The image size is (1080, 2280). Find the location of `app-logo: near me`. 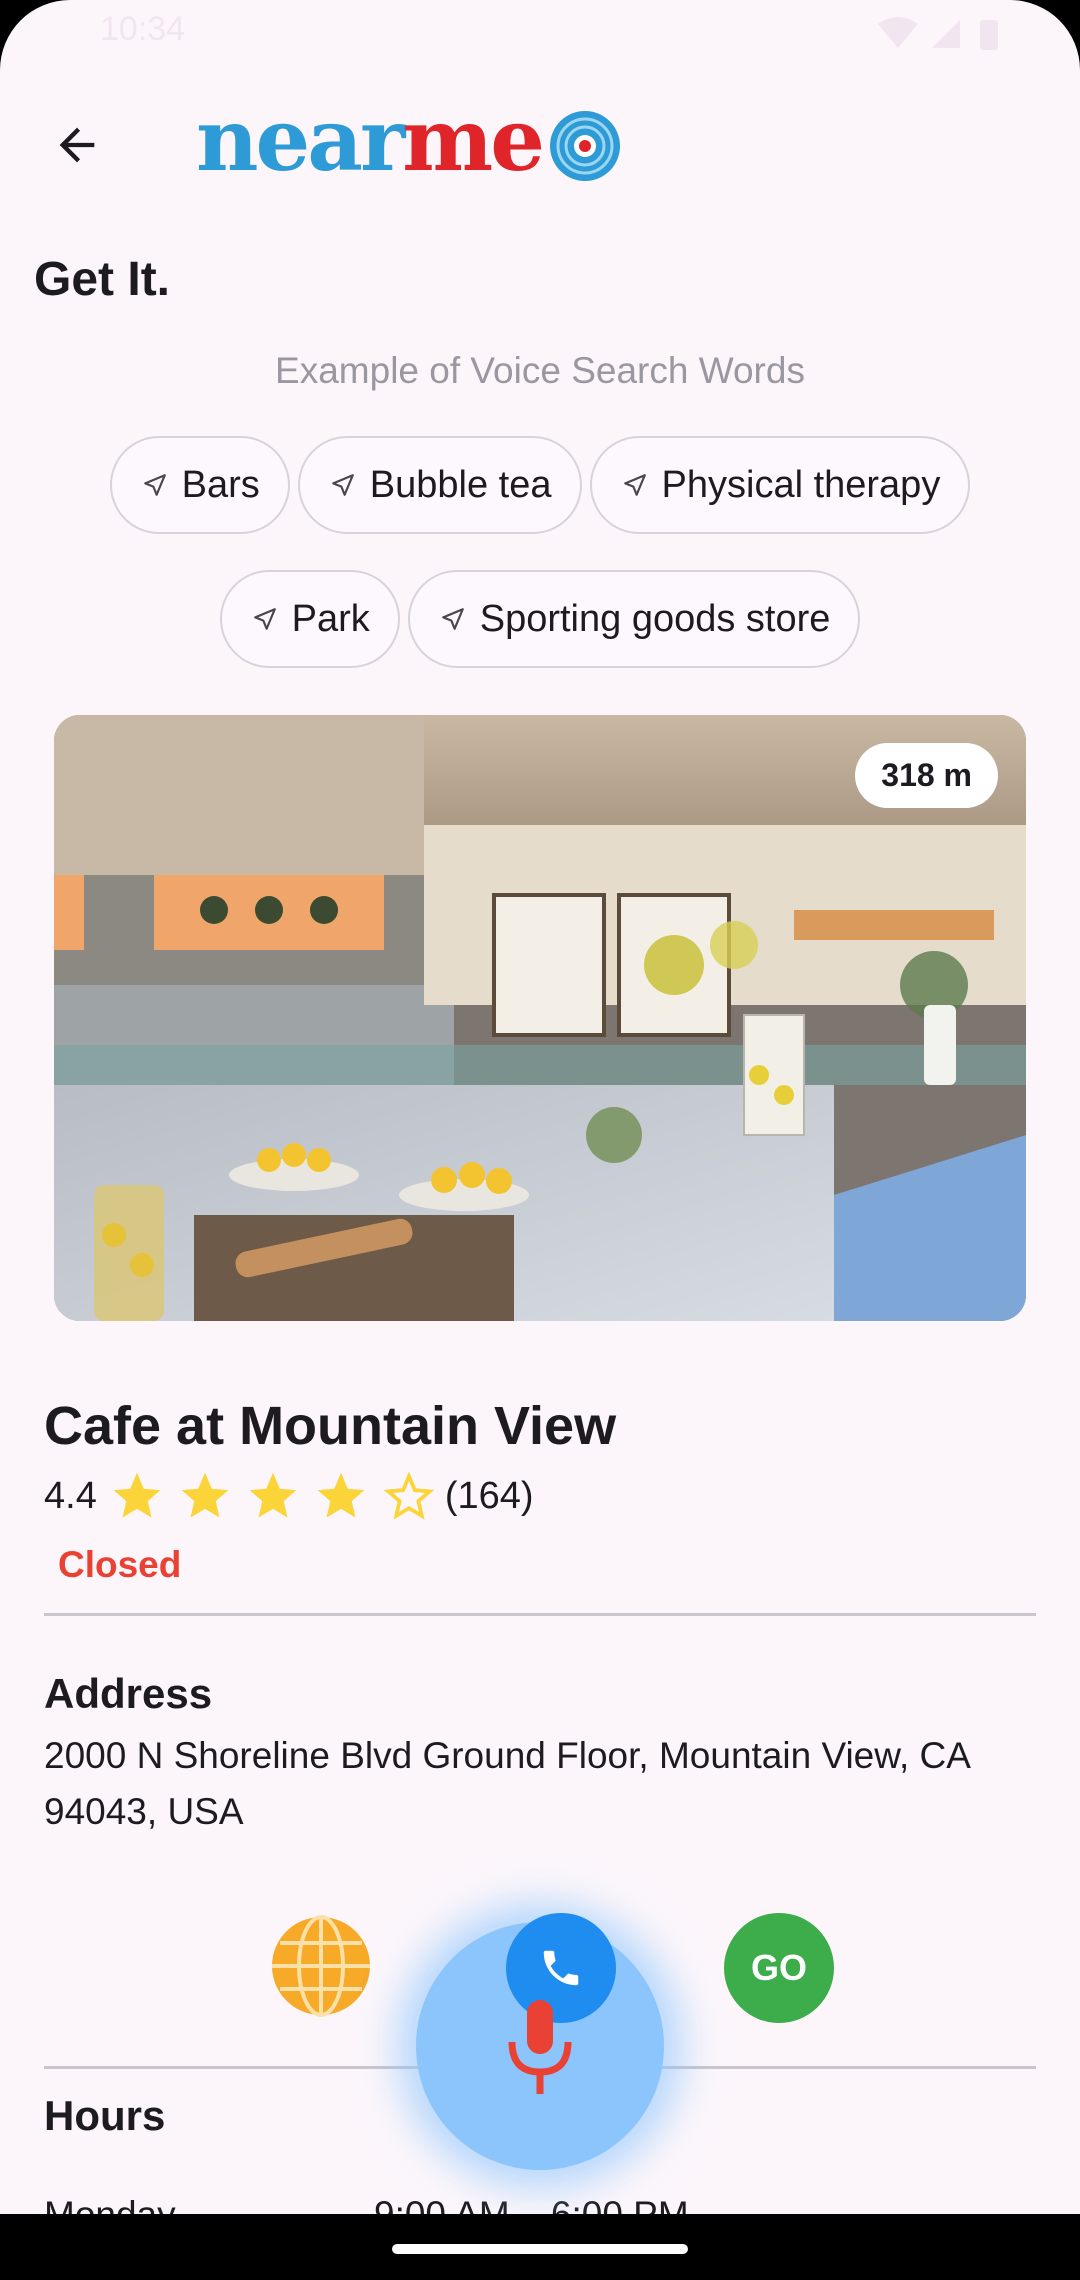

app-logo: near me is located at coordinates (409, 141).